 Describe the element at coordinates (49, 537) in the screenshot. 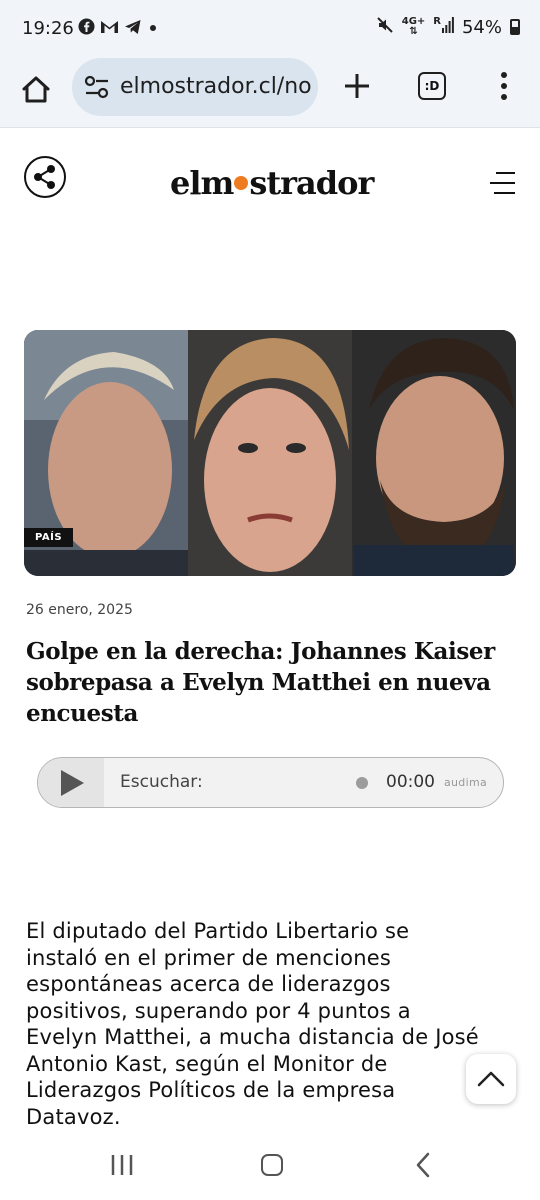

I see `category-badge: PAÍS` at that location.